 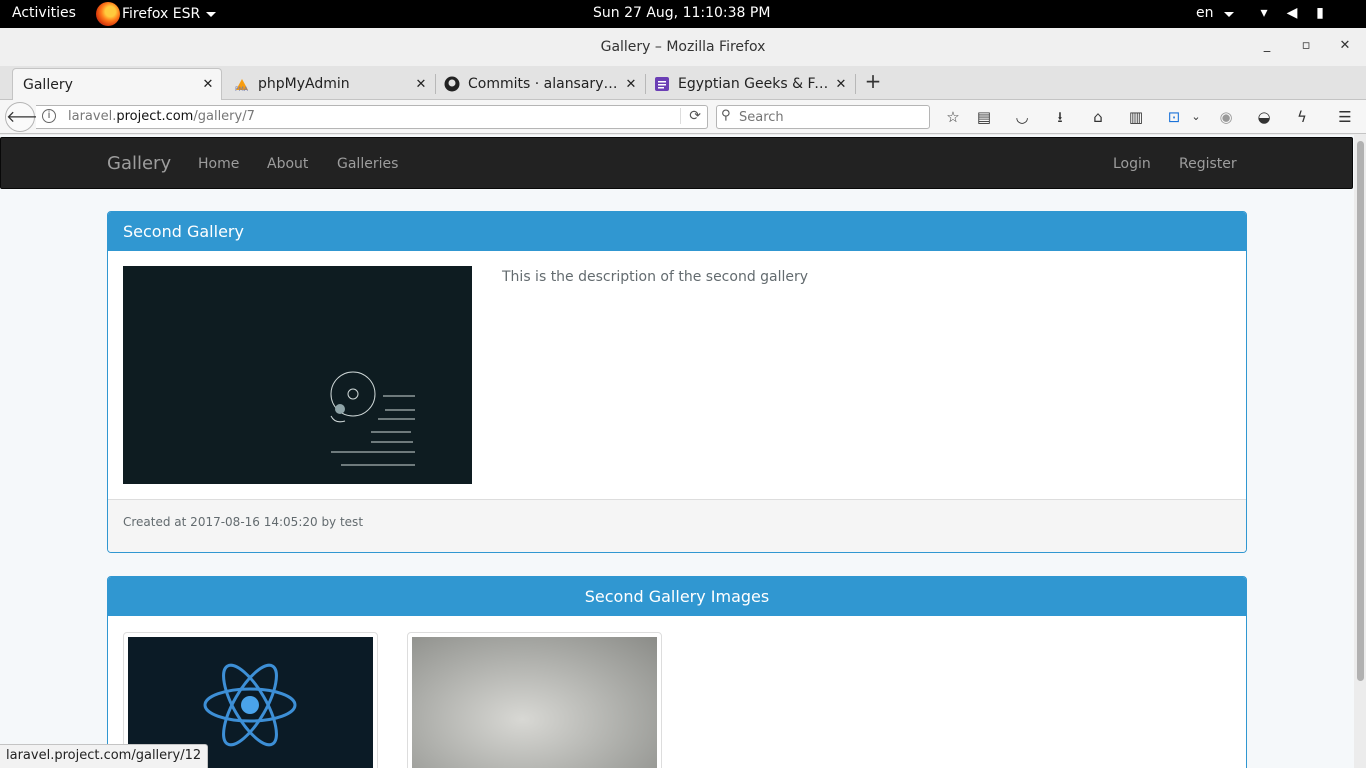 What do you see at coordinates (1208, 164) in the screenshot?
I see `nav-register: Register` at bounding box center [1208, 164].